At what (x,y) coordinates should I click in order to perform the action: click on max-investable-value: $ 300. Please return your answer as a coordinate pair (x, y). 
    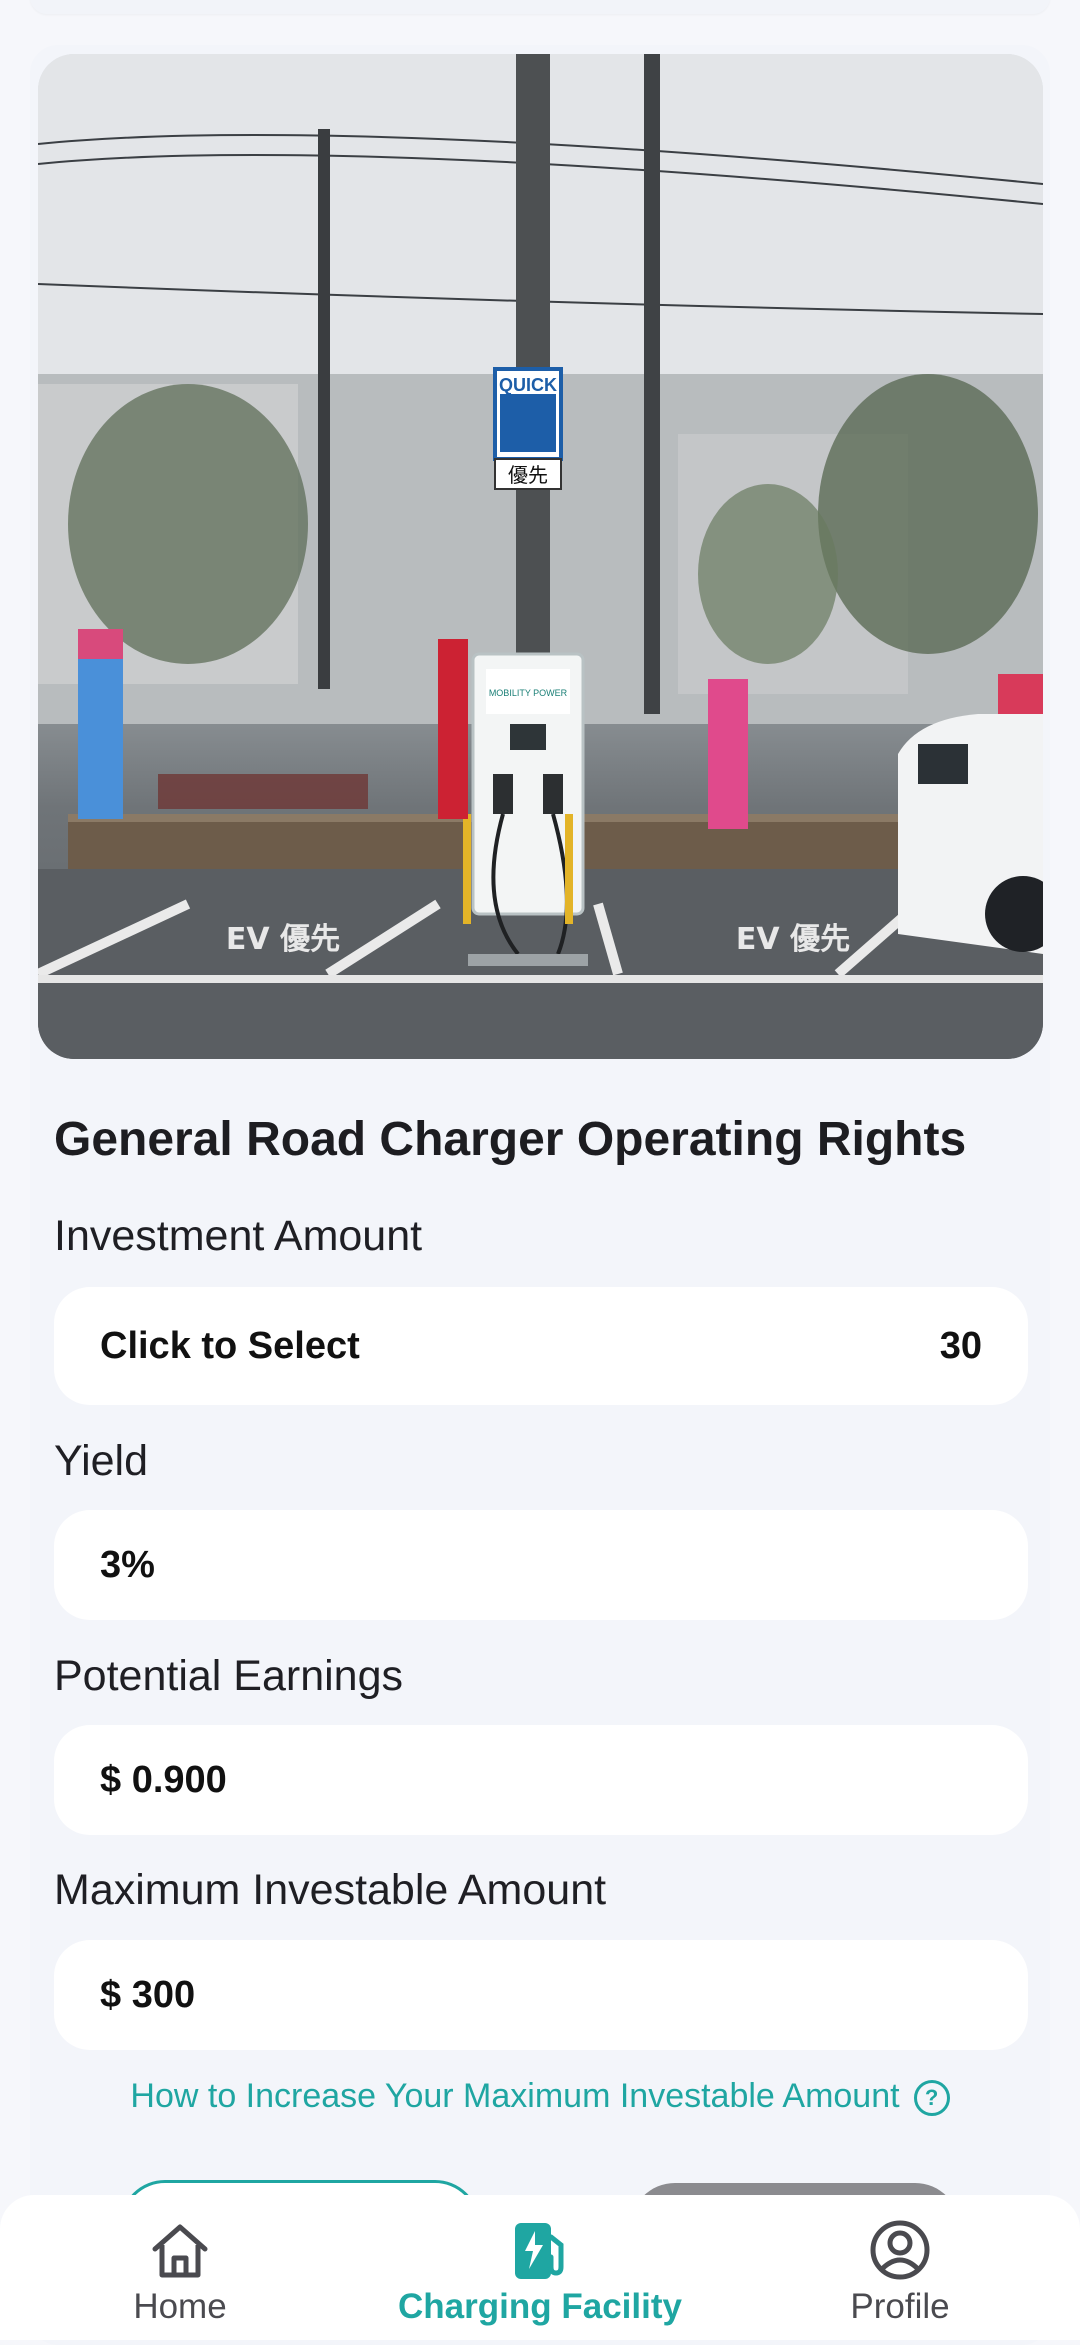
    Looking at the image, I should click on (148, 1994).